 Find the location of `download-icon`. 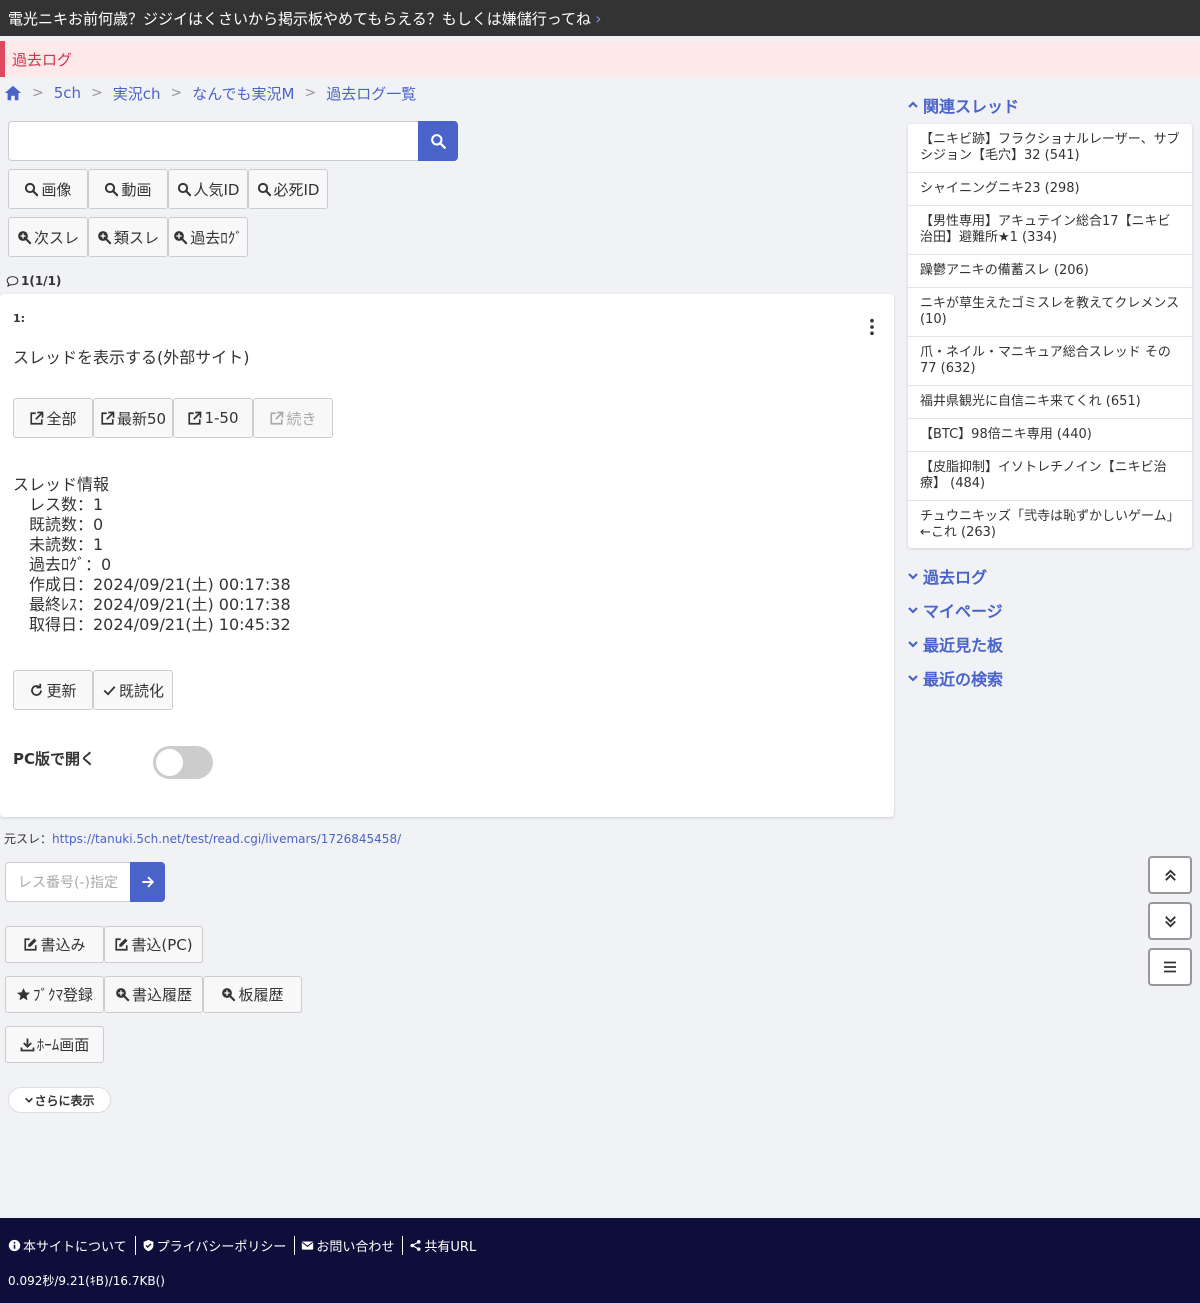

download-icon is located at coordinates (27, 1045).